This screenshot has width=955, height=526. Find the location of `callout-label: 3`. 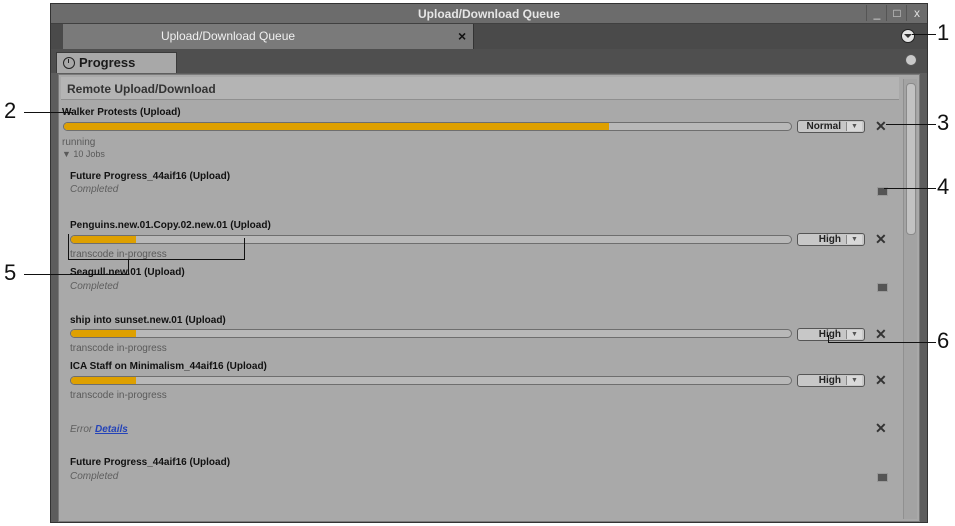

callout-label: 3 is located at coordinates (943, 122).